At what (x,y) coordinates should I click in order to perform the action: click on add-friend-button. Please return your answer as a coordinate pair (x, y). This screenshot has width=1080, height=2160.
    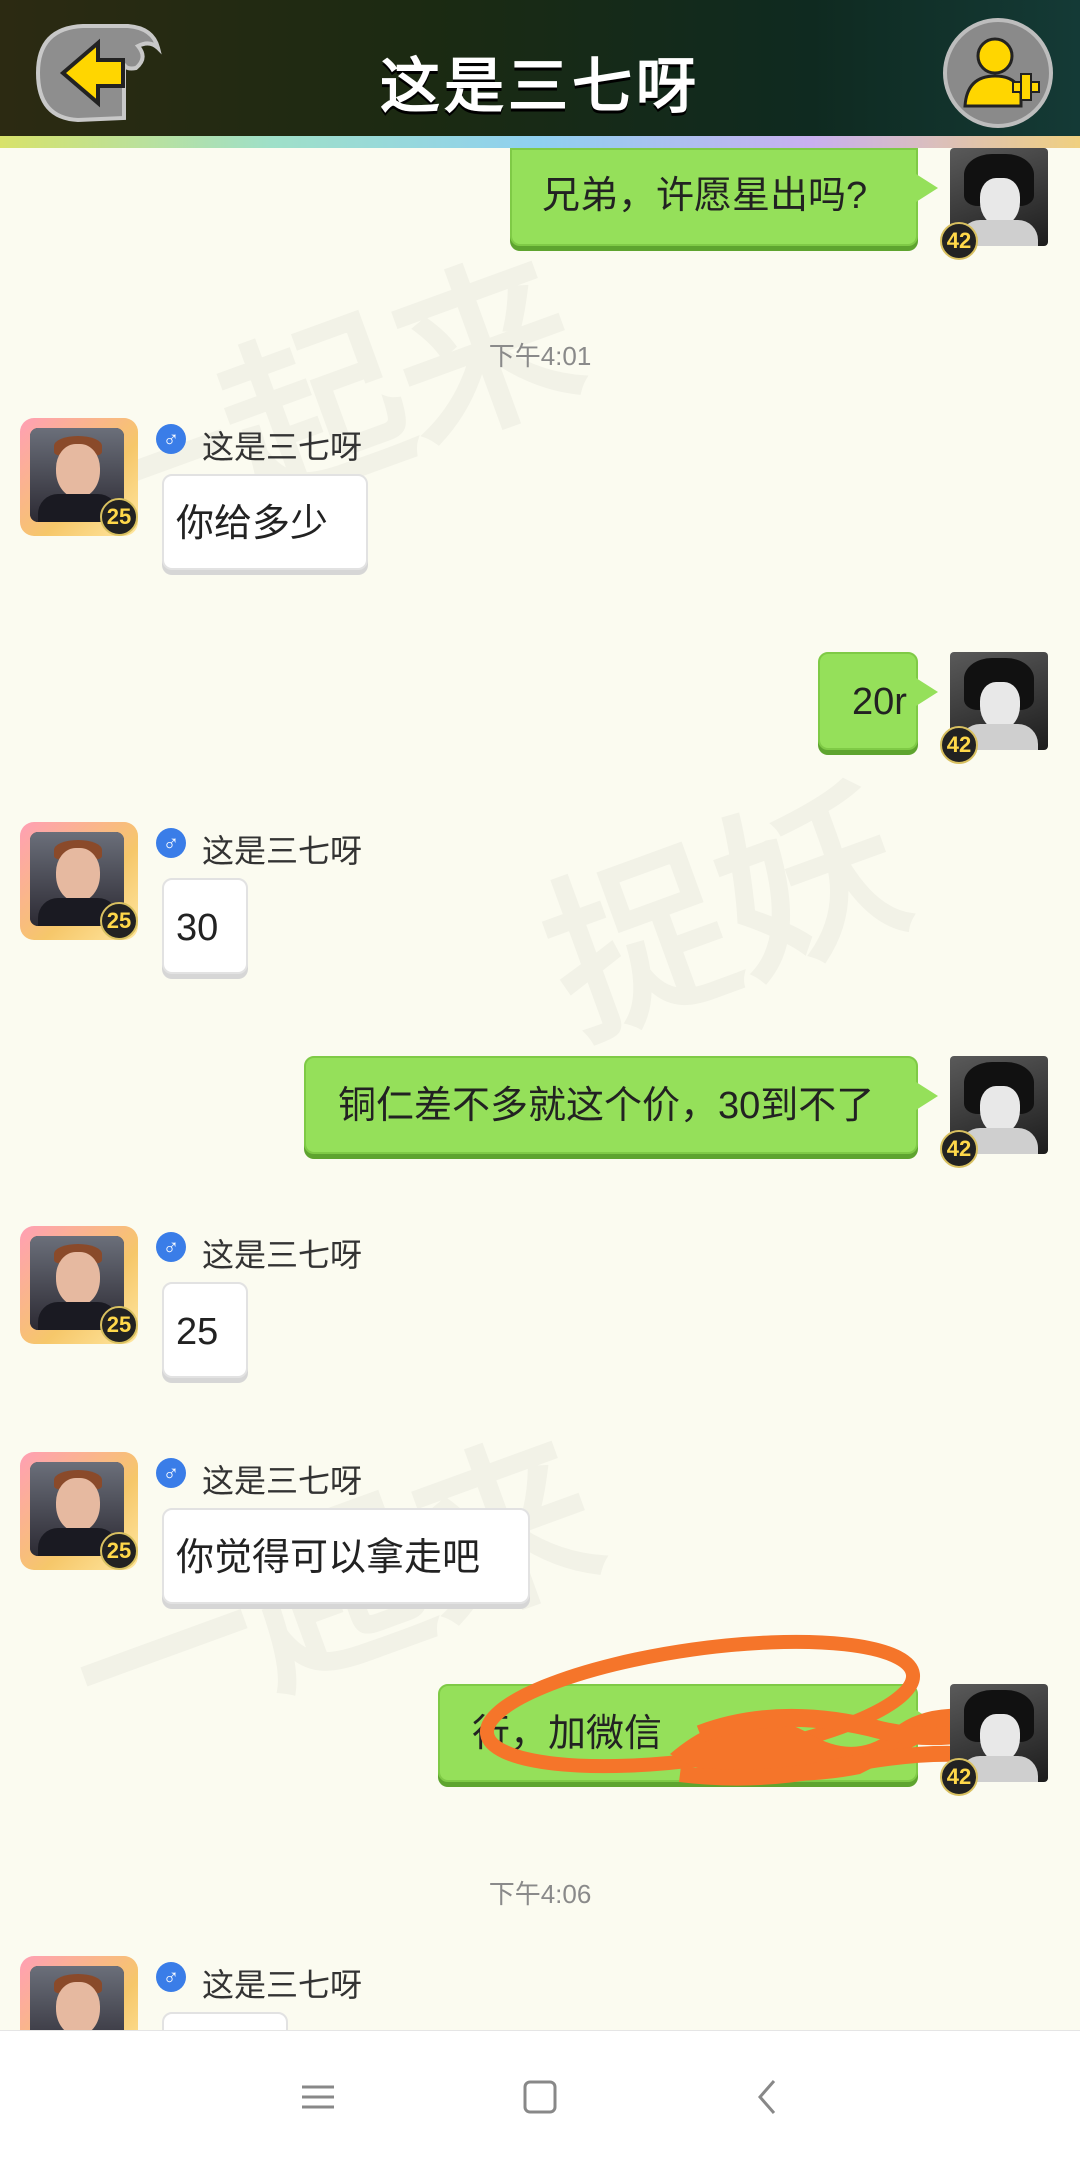
    Looking at the image, I should click on (998, 73).